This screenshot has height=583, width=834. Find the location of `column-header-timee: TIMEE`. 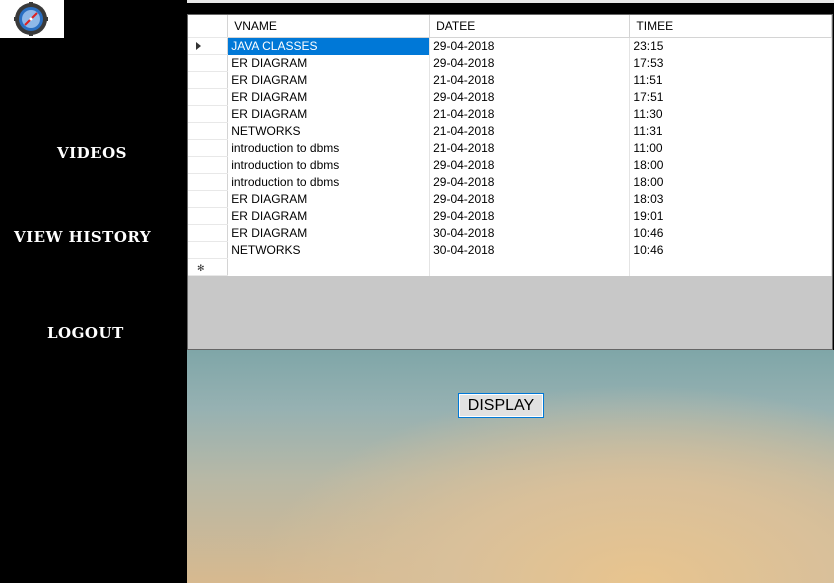

column-header-timee: TIMEE is located at coordinates (730, 26).